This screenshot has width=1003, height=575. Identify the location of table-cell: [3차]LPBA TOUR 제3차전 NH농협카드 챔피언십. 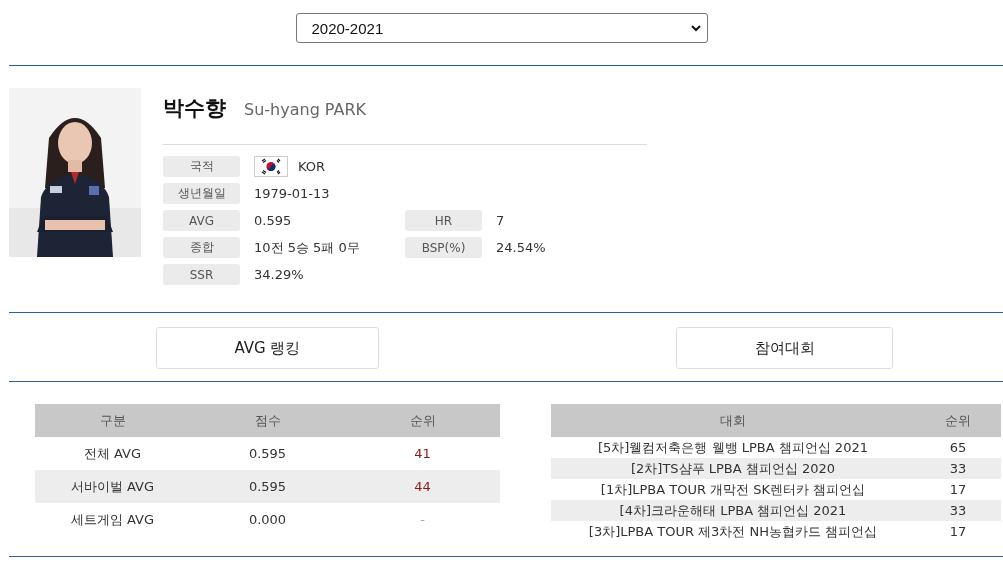
(733, 531).